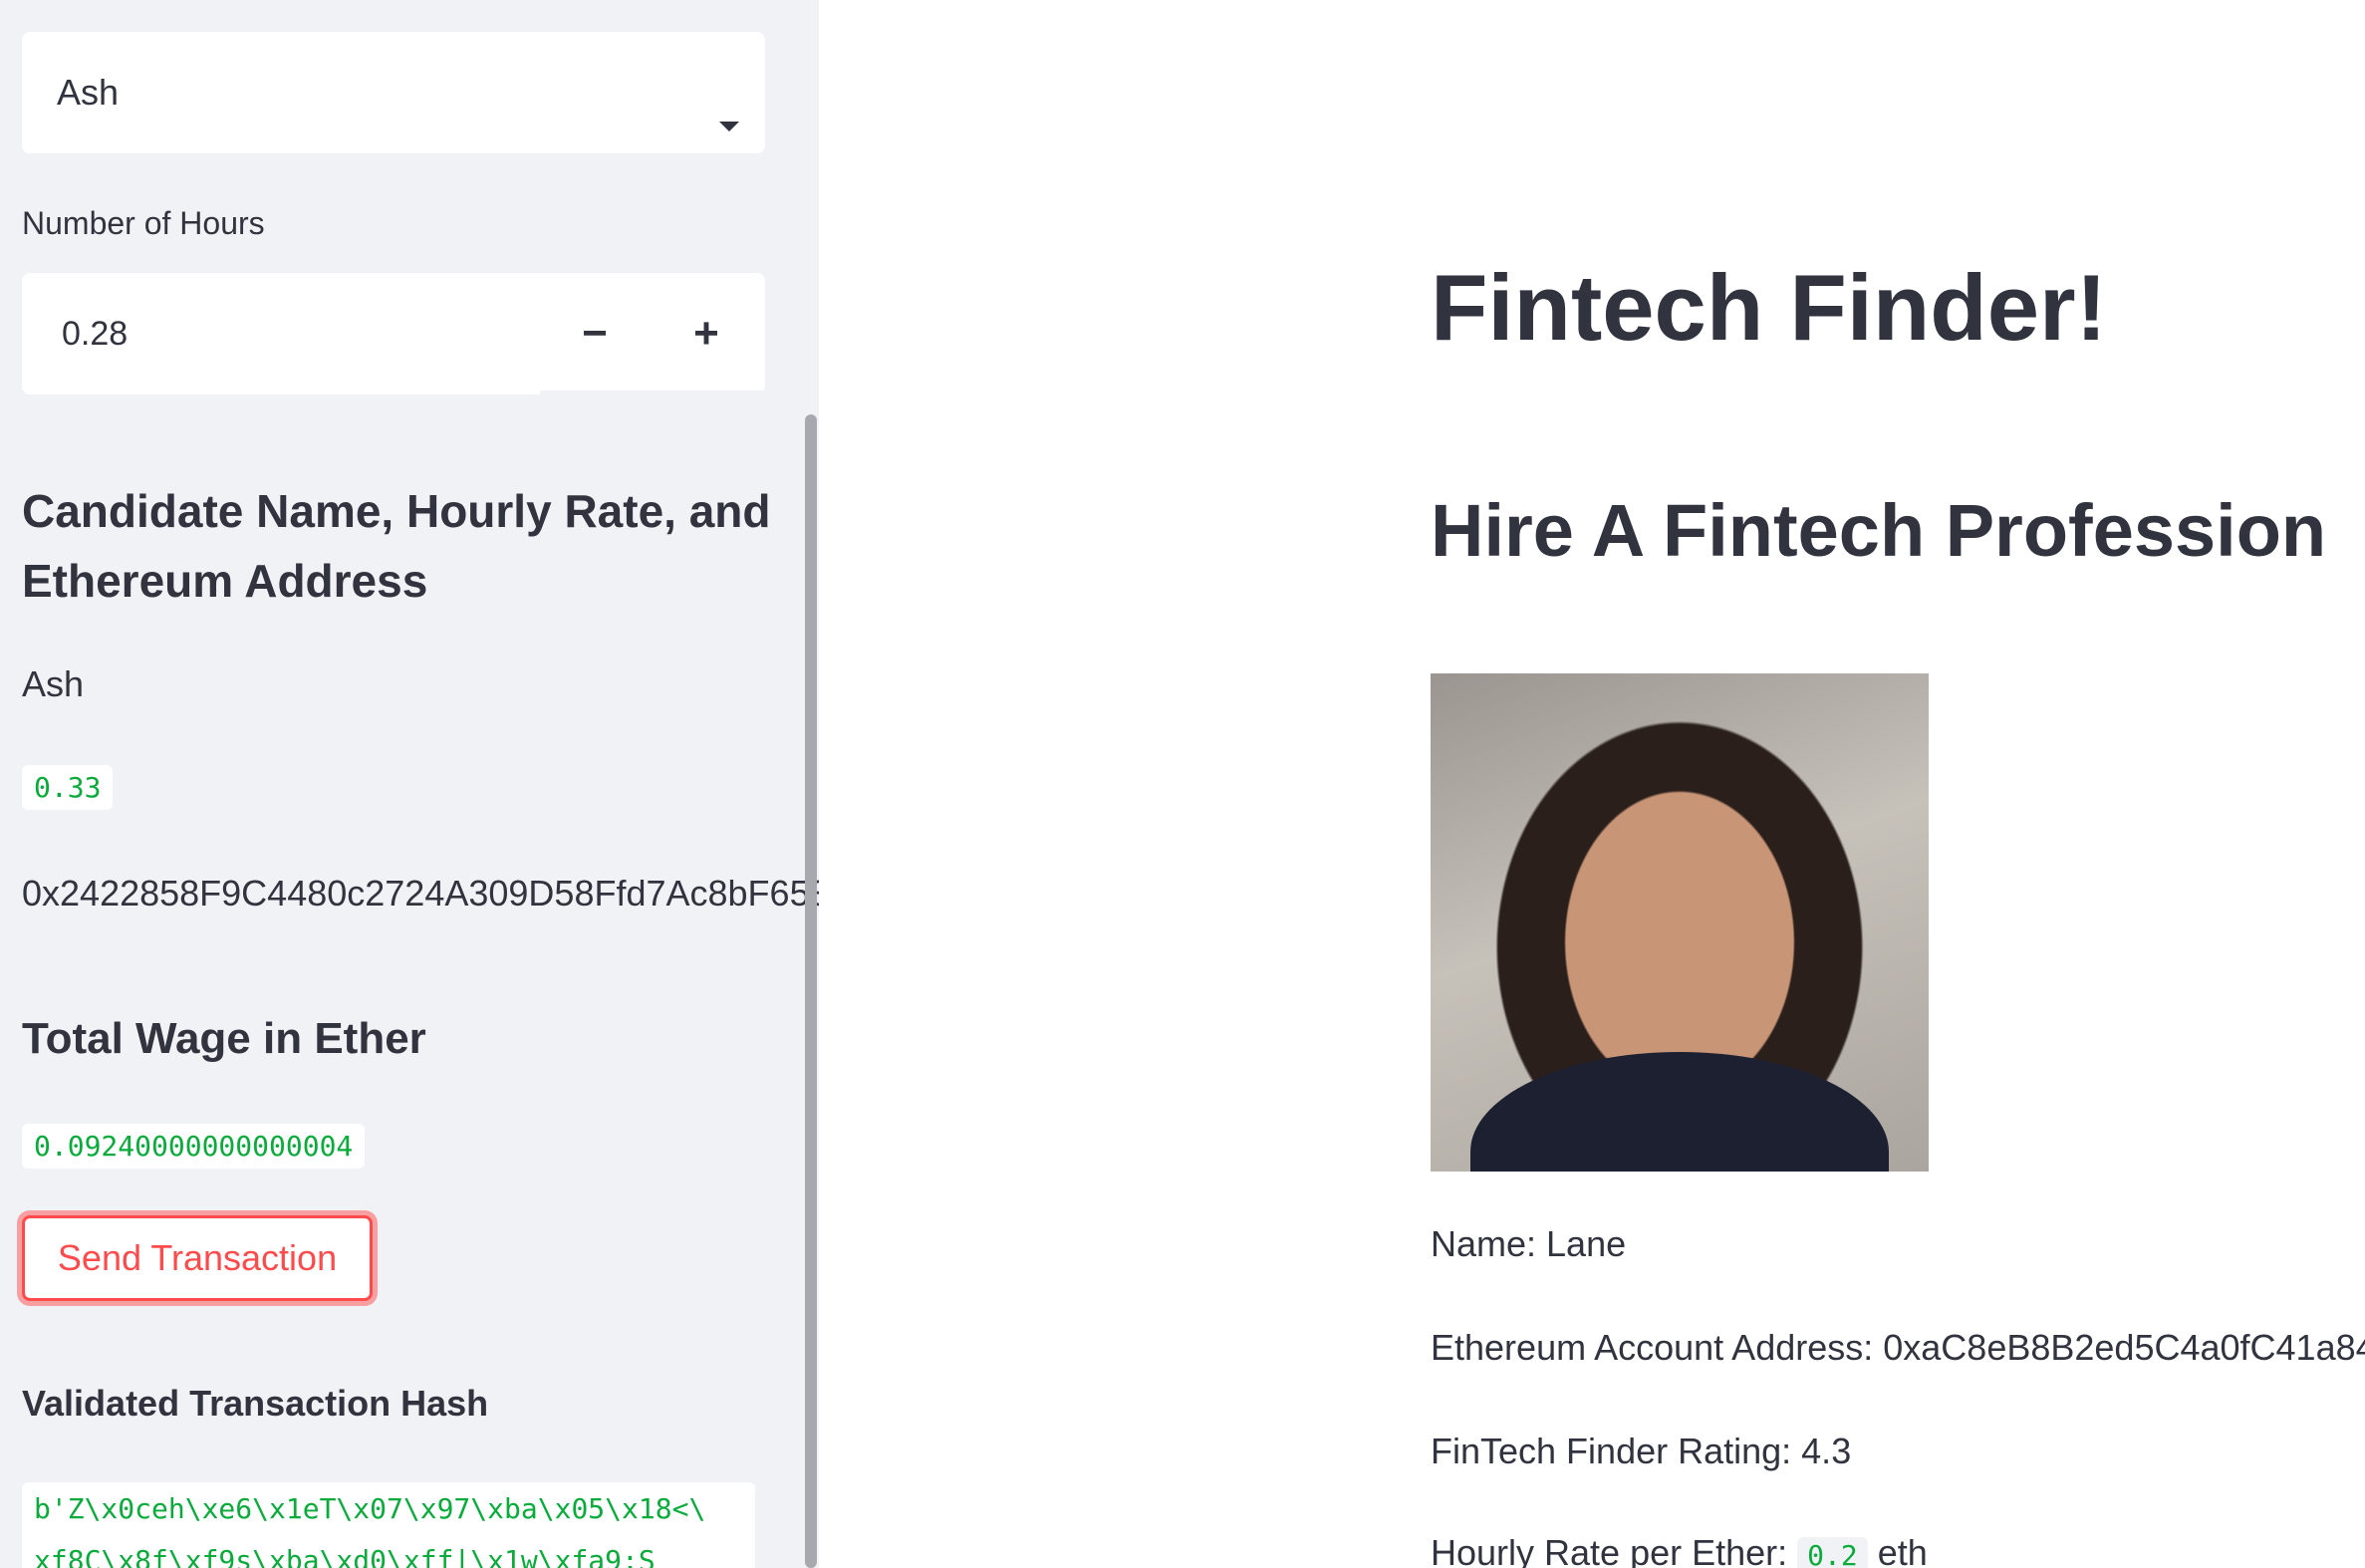 The image size is (2365, 1568). What do you see at coordinates (88, 92) in the screenshot?
I see `candidate-select-value: Ash` at bounding box center [88, 92].